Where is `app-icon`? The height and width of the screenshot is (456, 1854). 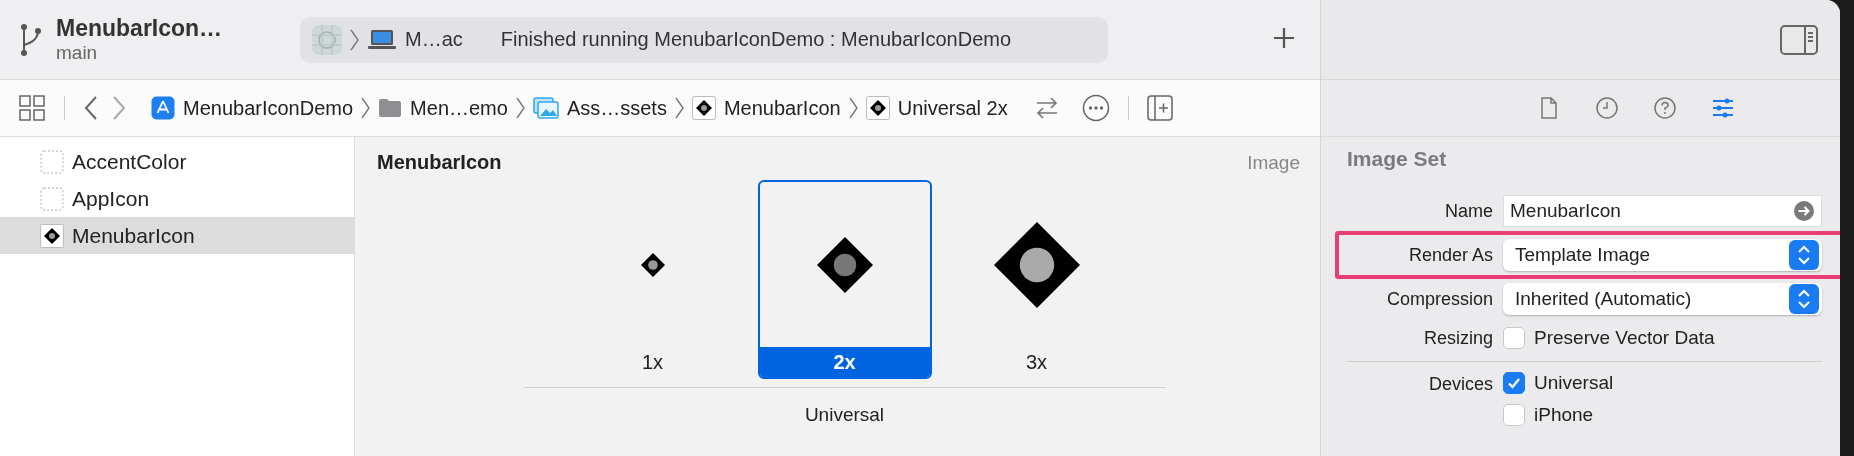
app-icon is located at coordinates (327, 39).